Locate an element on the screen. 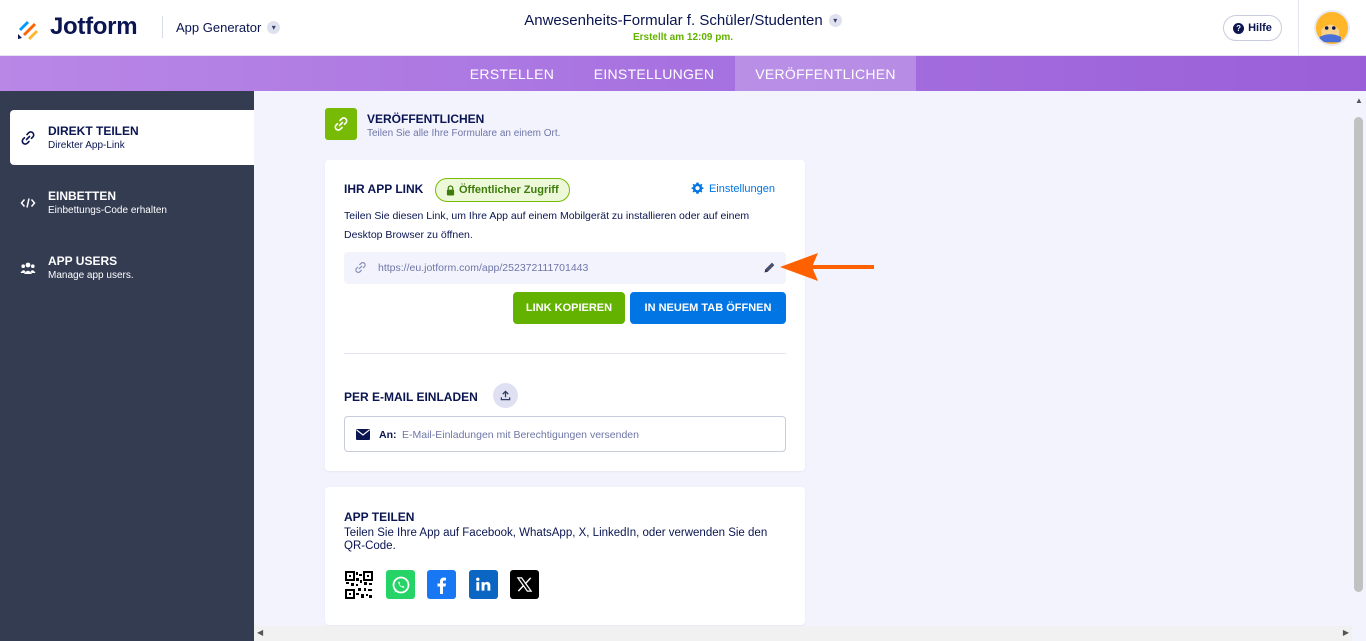 This screenshot has width=1366, height=641. lock-icon is located at coordinates (450, 189).